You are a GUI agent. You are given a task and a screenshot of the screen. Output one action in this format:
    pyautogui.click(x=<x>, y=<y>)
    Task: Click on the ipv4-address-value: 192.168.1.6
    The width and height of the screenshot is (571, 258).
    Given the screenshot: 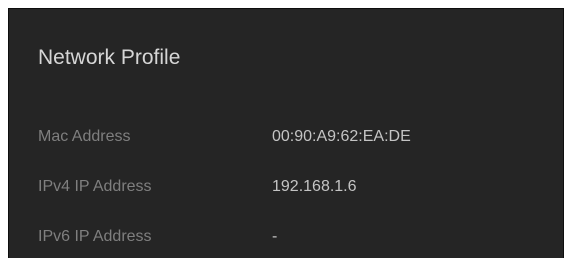 What is the action you would take?
    pyautogui.click(x=314, y=186)
    